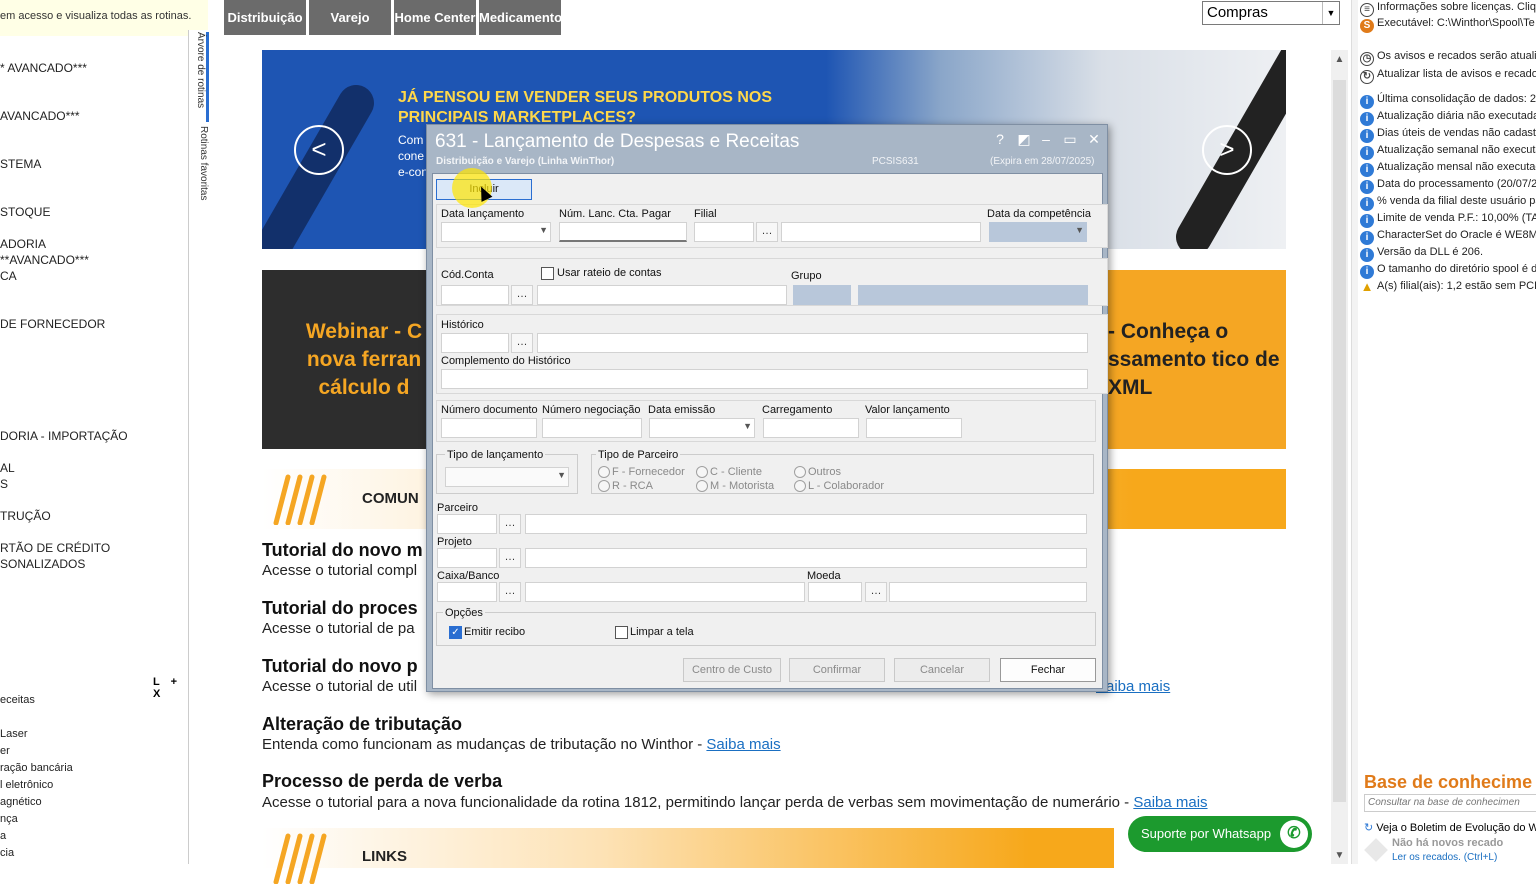  Describe the element at coordinates (1048, 670) in the screenshot. I see `fechar-button: Fechar` at that location.